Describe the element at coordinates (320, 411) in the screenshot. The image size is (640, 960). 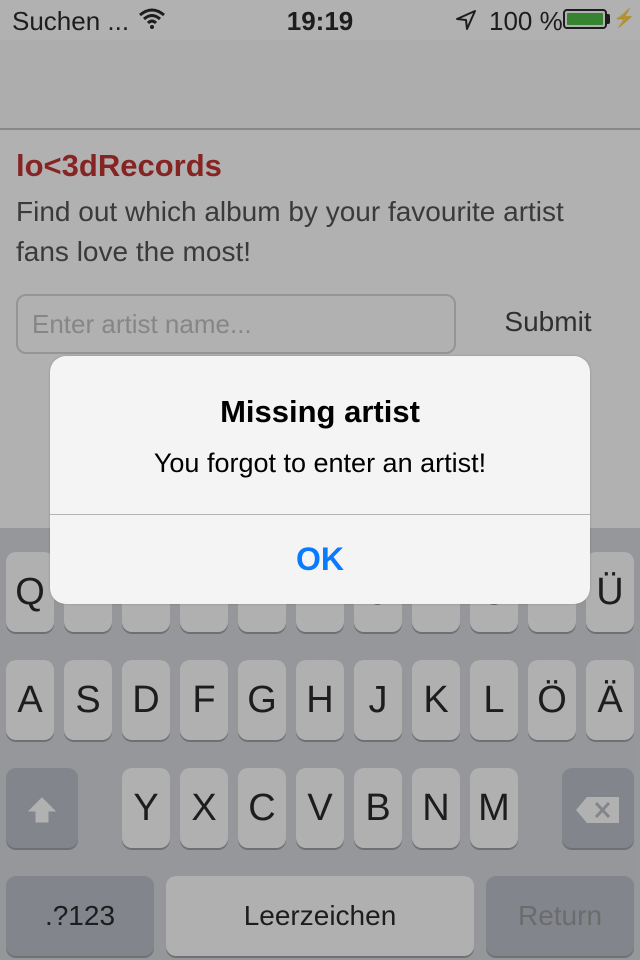
I see `alert-title: Missing artist` at that location.